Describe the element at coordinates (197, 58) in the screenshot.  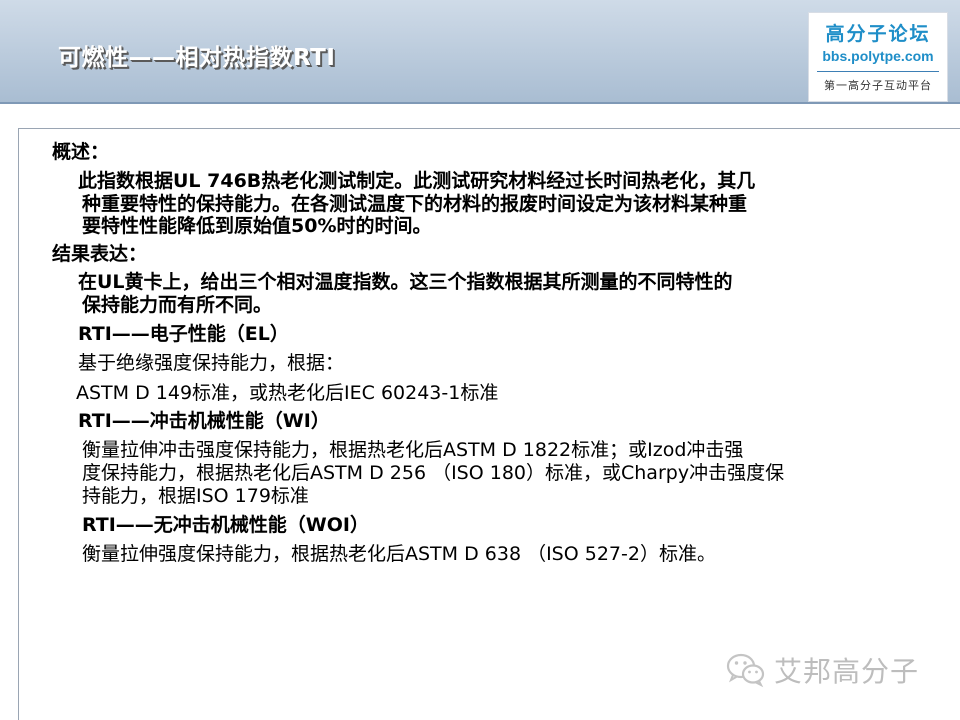
I see `slide-title: 可燃性——相对热指数RTI` at that location.